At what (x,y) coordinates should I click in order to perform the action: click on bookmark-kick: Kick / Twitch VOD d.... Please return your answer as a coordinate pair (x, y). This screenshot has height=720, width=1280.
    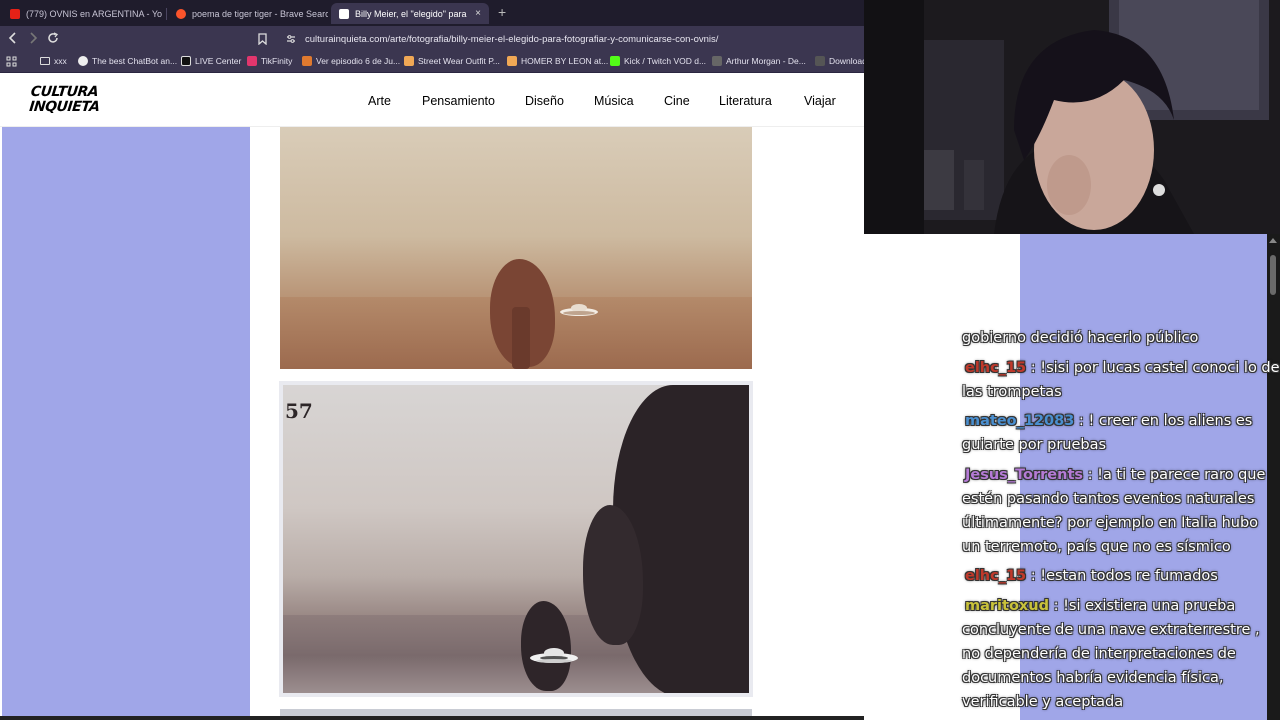
    Looking at the image, I should click on (658, 61).